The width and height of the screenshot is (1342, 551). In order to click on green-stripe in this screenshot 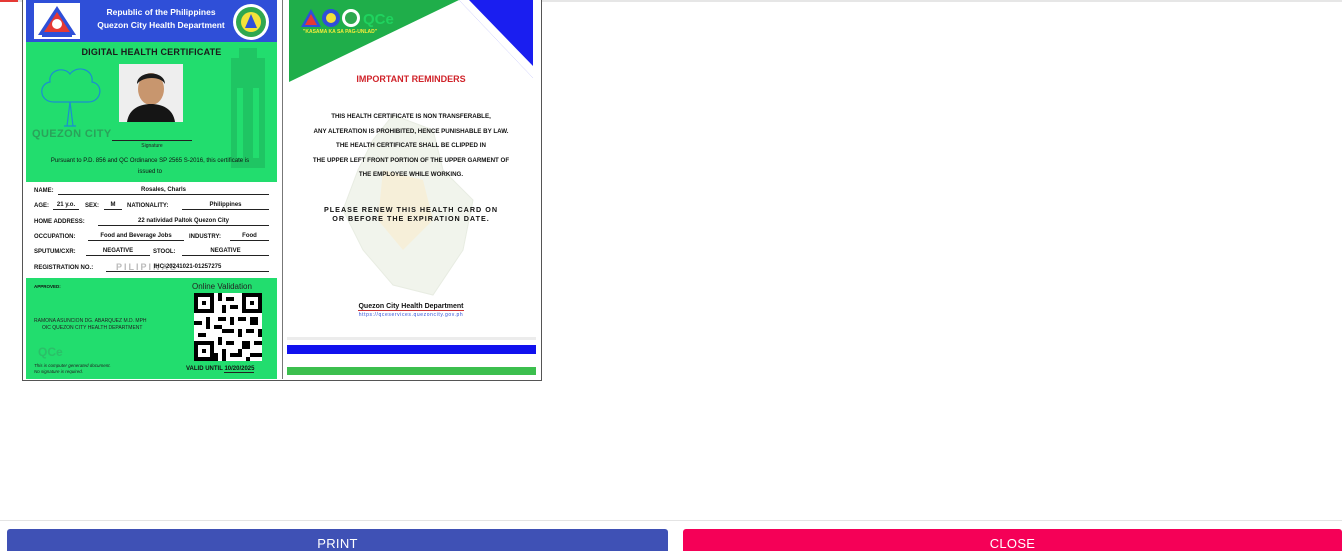, I will do `click(411, 371)`.